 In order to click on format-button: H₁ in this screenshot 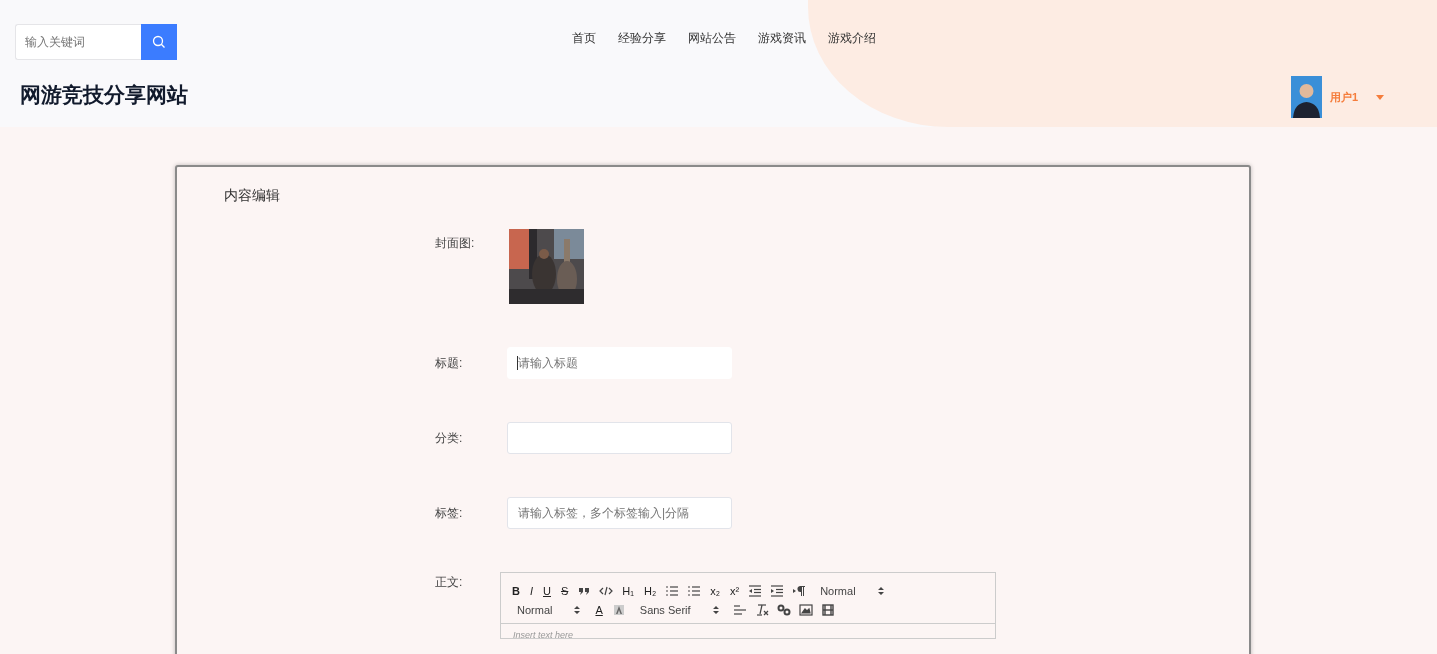, I will do `click(628, 590)`.